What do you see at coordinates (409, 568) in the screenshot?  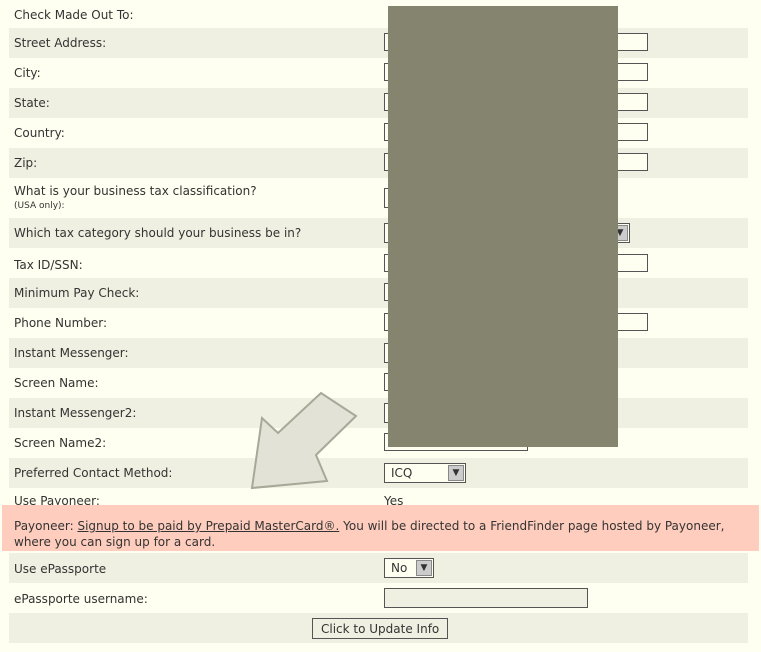 I see `epassporte-select: No ▼` at bounding box center [409, 568].